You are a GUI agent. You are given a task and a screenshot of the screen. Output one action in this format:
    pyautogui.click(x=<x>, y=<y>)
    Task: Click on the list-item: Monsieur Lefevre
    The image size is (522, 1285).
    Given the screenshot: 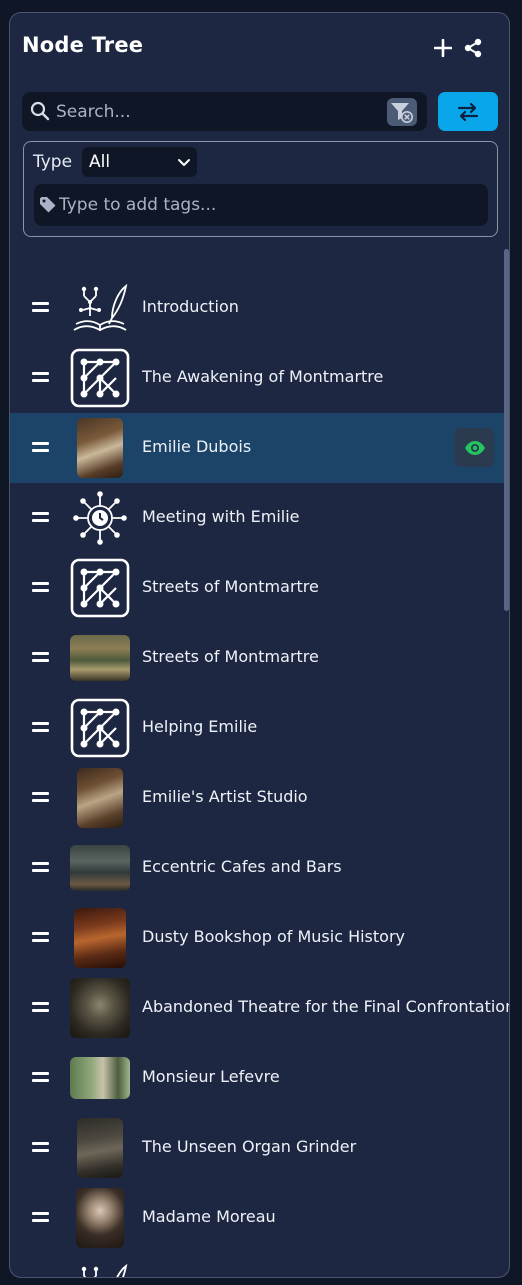 What is the action you would take?
    pyautogui.click(x=259, y=1078)
    